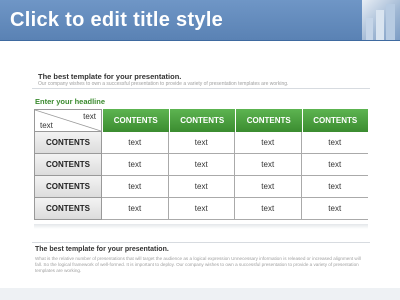  I want to click on table-headline: Enter your headline, so click(70, 101).